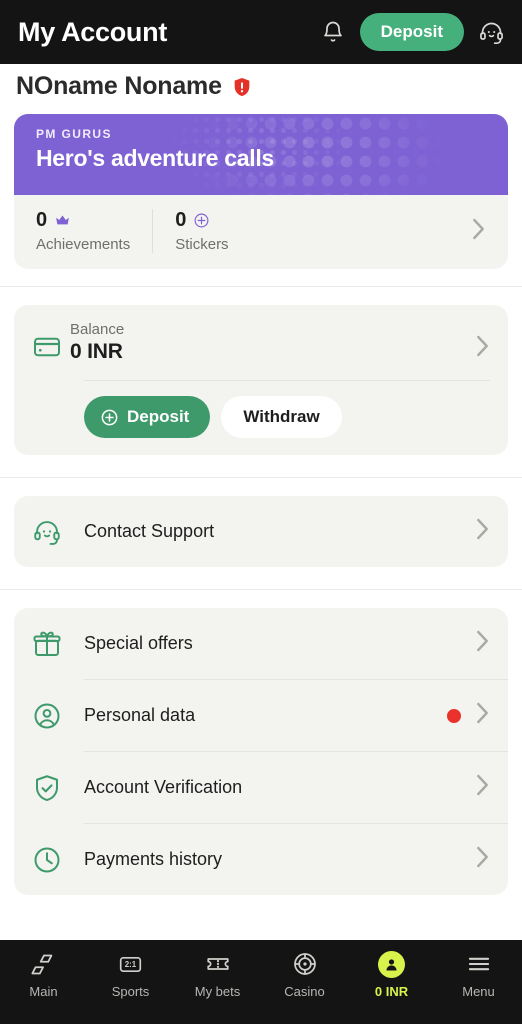 The image size is (522, 1024). What do you see at coordinates (109, 417) in the screenshot?
I see `plus-circle-icon` at bounding box center [109, 417].